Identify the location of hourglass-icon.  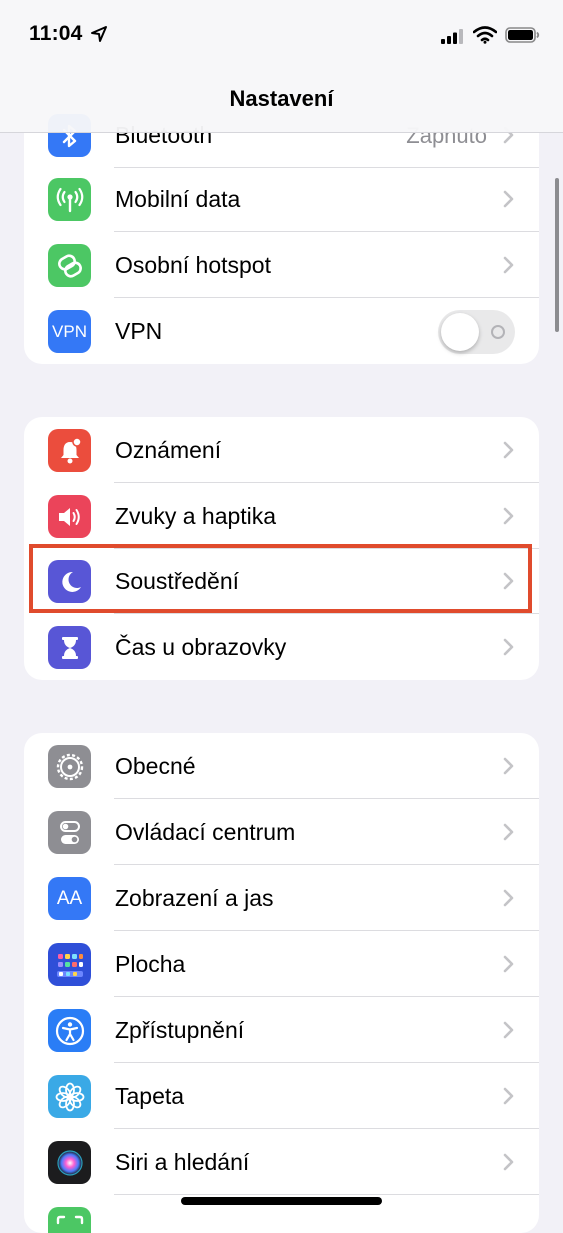
(69, 647).